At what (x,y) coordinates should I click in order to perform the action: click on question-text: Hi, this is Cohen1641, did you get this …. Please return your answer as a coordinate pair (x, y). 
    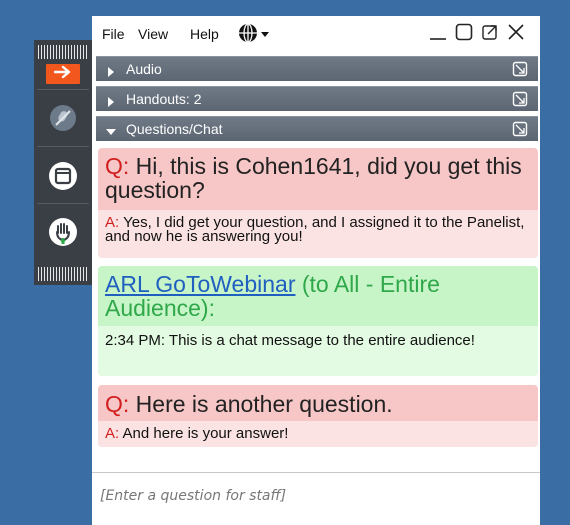
    Looking at the image, I should click on (313, 178).